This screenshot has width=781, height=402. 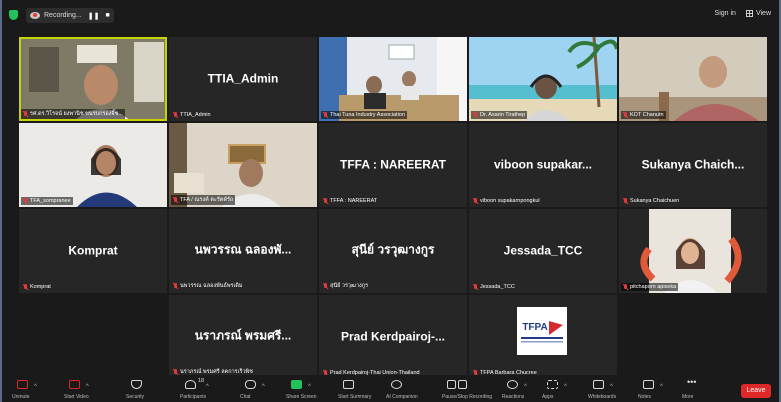 What do you see at coordinates (13, 15) in the screenshot?
I see `encryption-shield-icon` at bounding box center [13, 15].